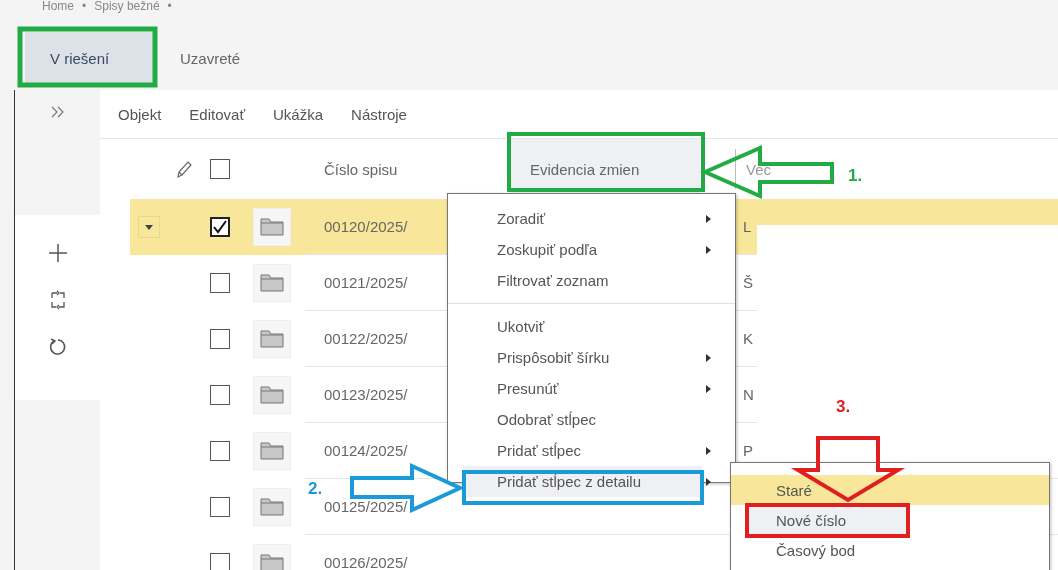  Describe the element at coordinates (747, 338) in the screenshot. I see `table-cell-text: K` at that location.